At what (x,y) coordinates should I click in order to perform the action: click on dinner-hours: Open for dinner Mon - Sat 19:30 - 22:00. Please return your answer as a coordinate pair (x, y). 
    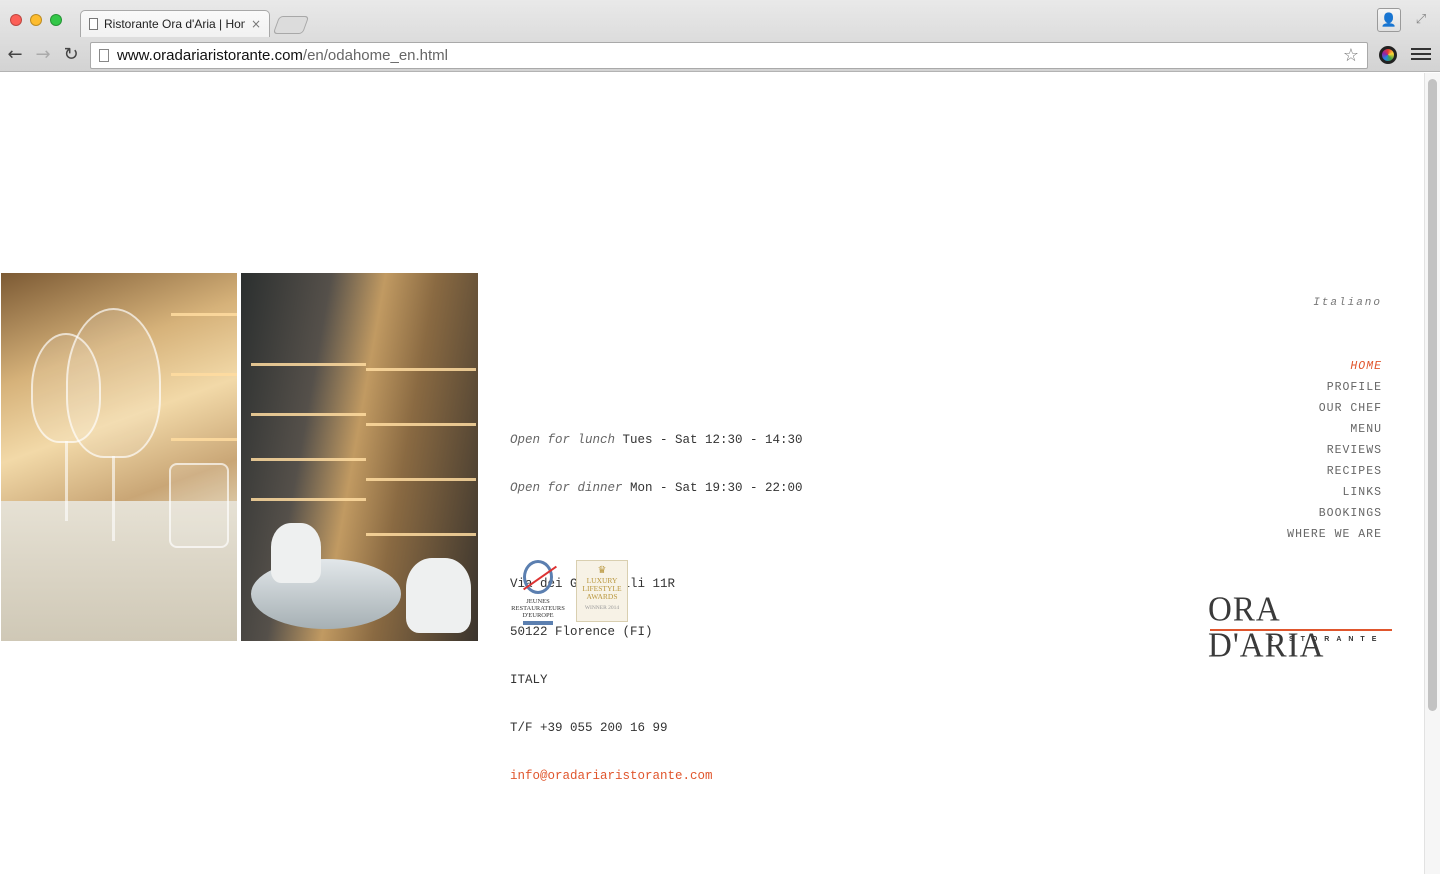
    Looking at the image, I should click on (656, 488).